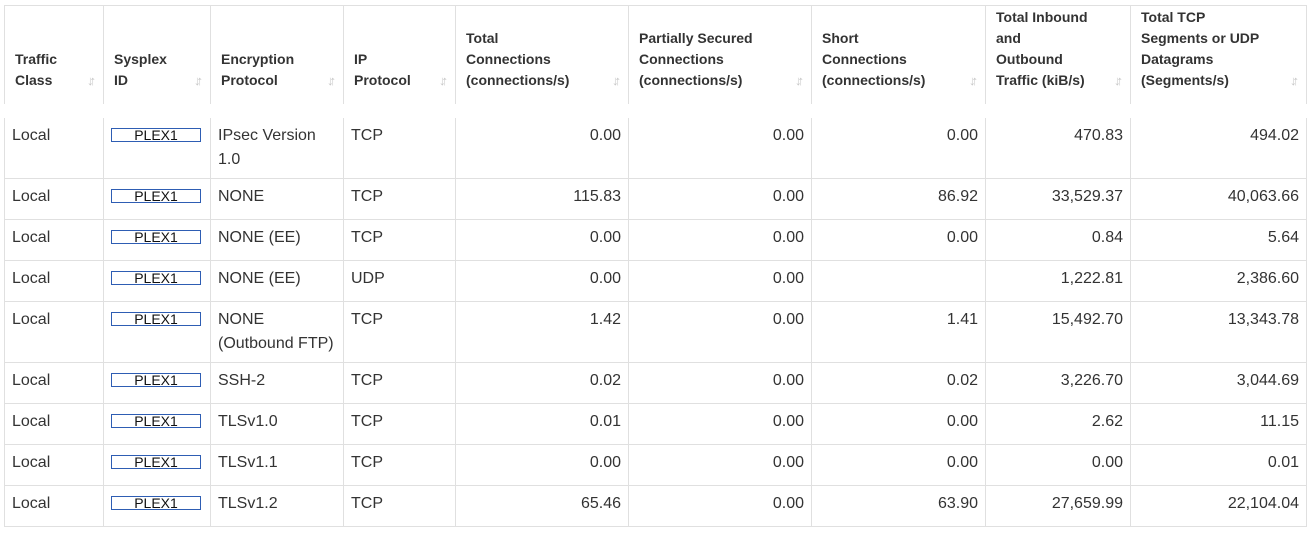 The height and width of the screenshot is (550, 1309). What do you see at coordinates (864, 58) in the screenshot?
I see `header-label-line: Connections` at bounding box center [864, 58].